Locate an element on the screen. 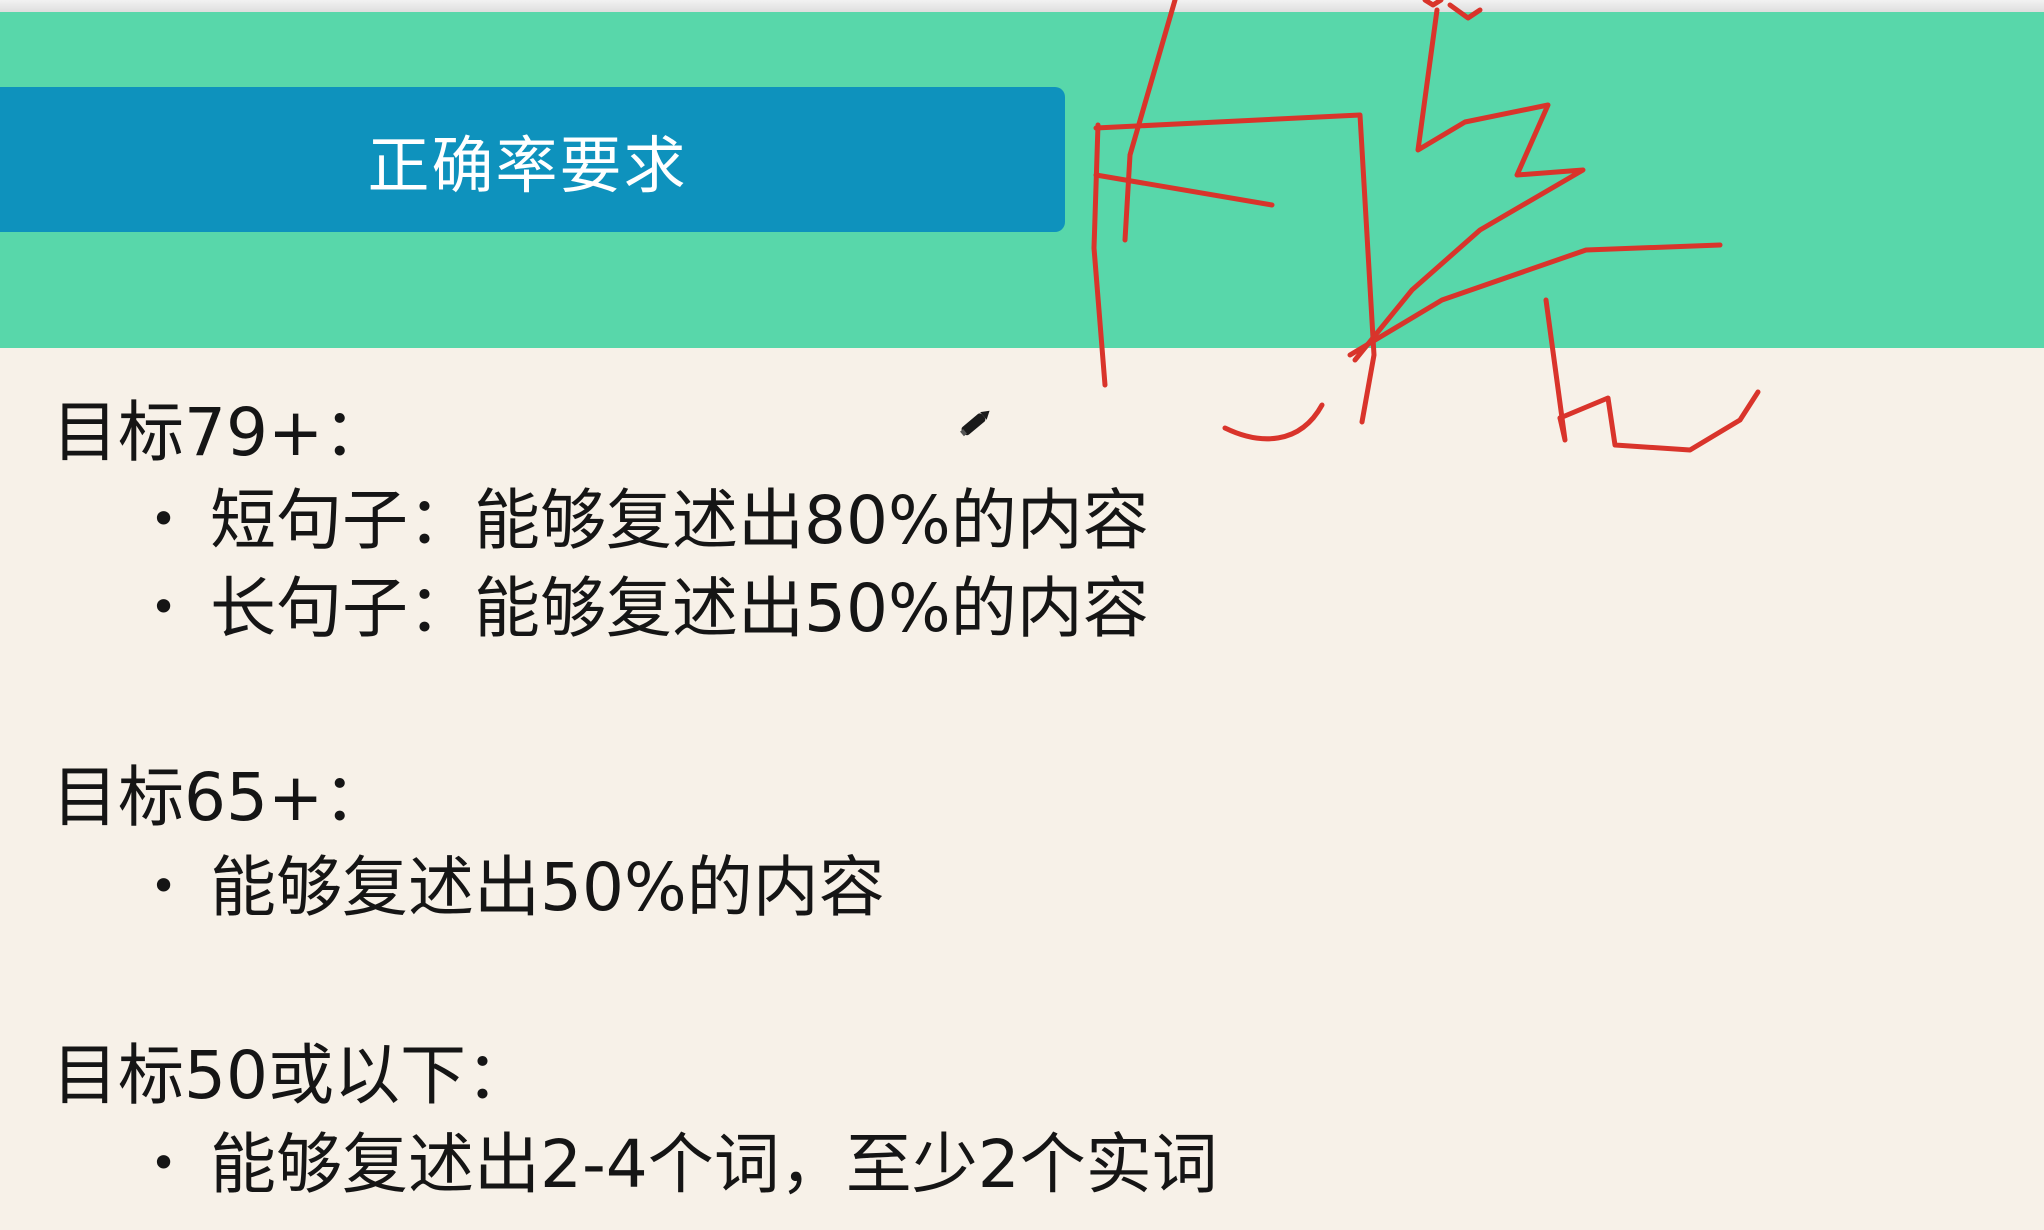  section-heading-65: 目标65+： is located at coordinates (221, 797).